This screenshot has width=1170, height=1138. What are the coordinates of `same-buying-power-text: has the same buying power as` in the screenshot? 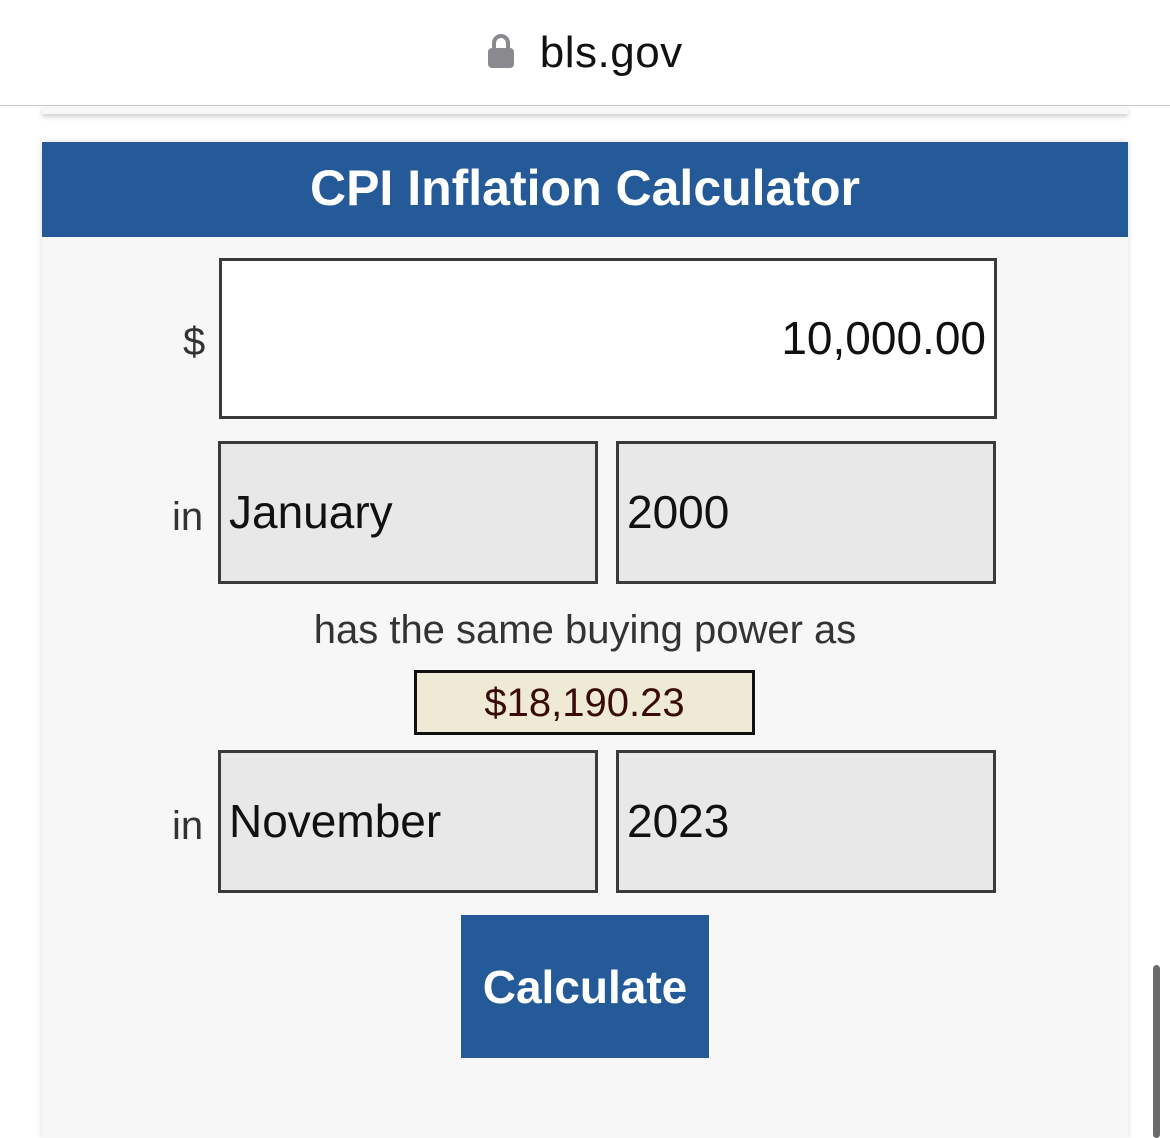 It's located at (585, 630).